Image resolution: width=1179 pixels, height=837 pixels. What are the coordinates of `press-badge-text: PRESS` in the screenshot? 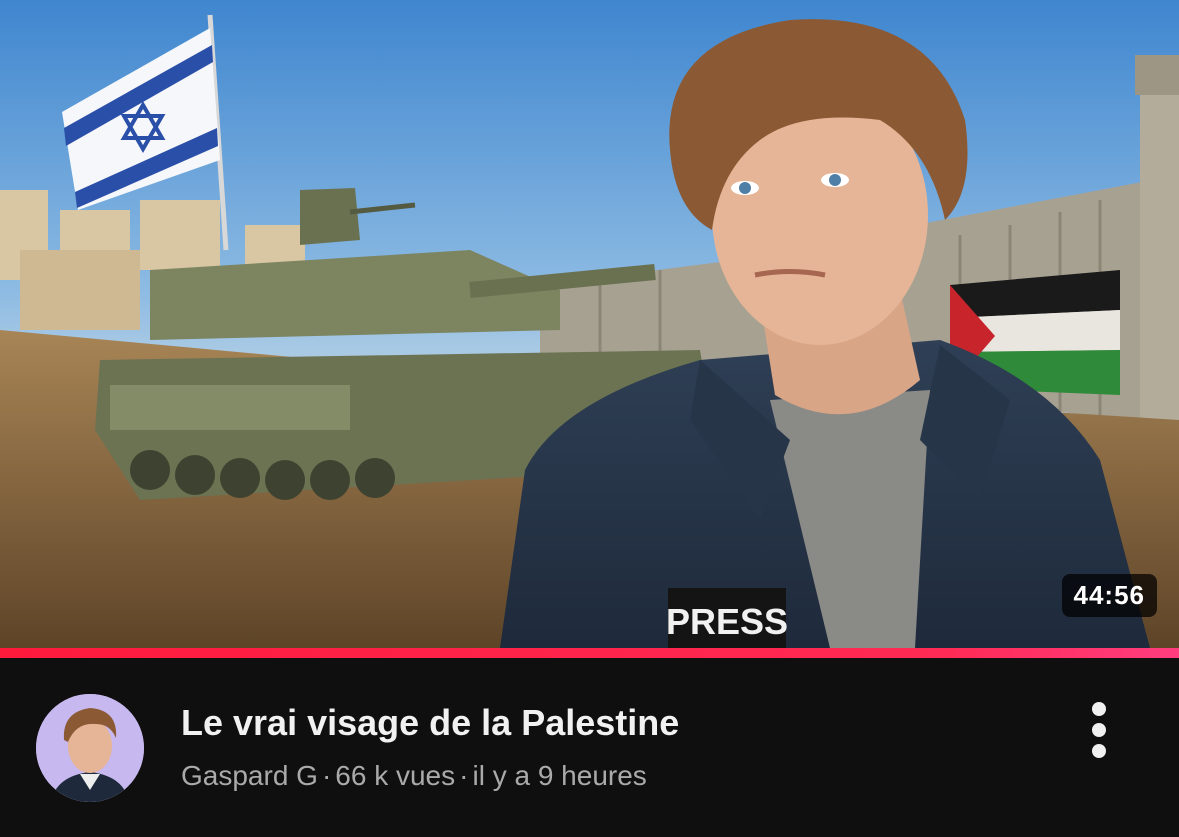 It's located at (727, 621).